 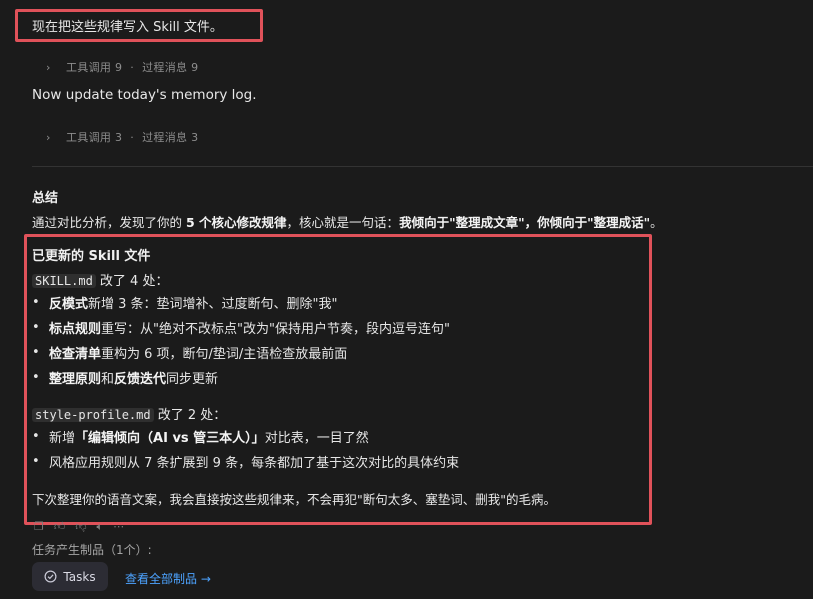 I want to click on tool-summary-2: › 工具调用 3 · 过程消息 3, so click(x=122, y=137).